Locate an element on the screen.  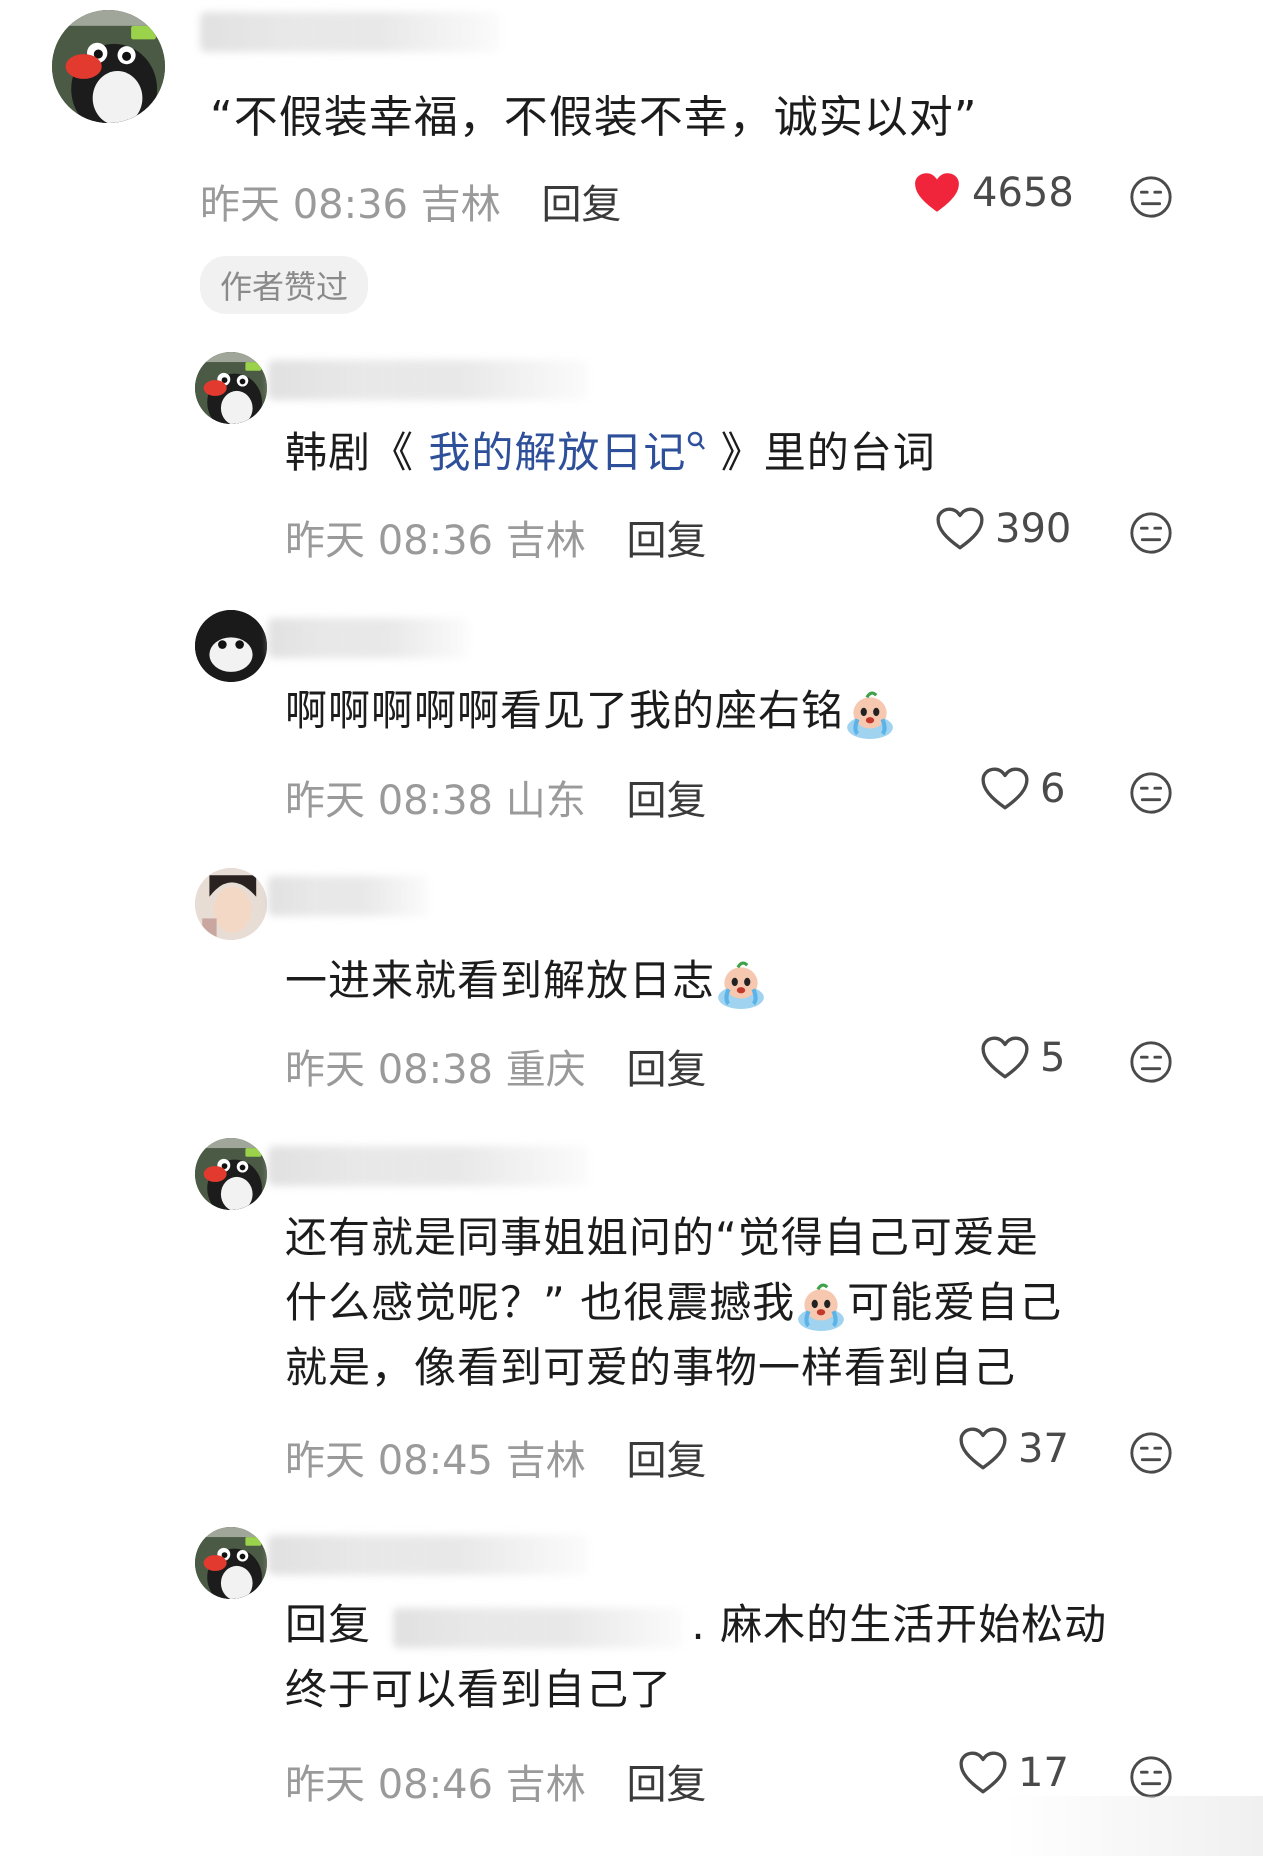
like-count: 4658 is located at coordinates (1023, 193).